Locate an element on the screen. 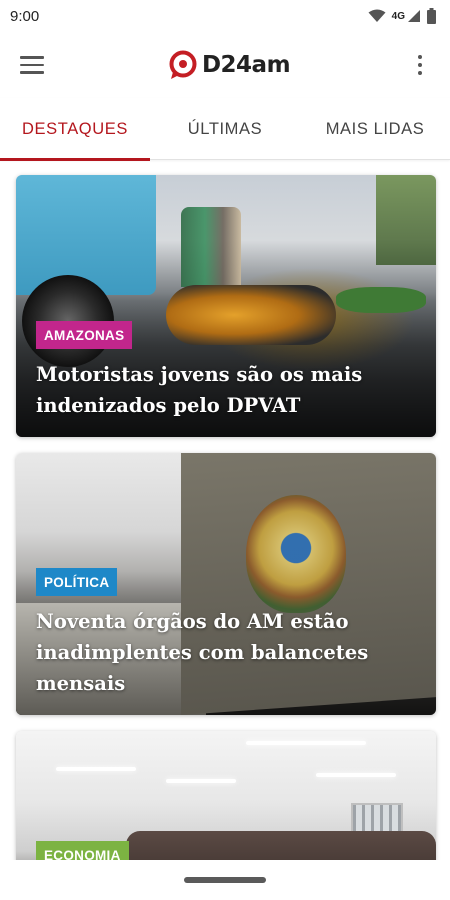 The image size is (450, 900). status-time: 9:00 is located at coordinates (25, 16).